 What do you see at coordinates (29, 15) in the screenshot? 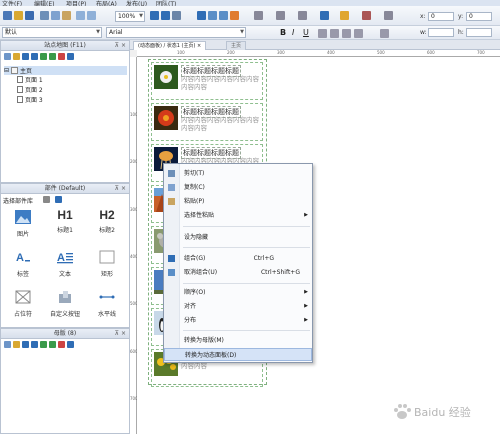
I see `save-icon` at bounding box center [29, 15].